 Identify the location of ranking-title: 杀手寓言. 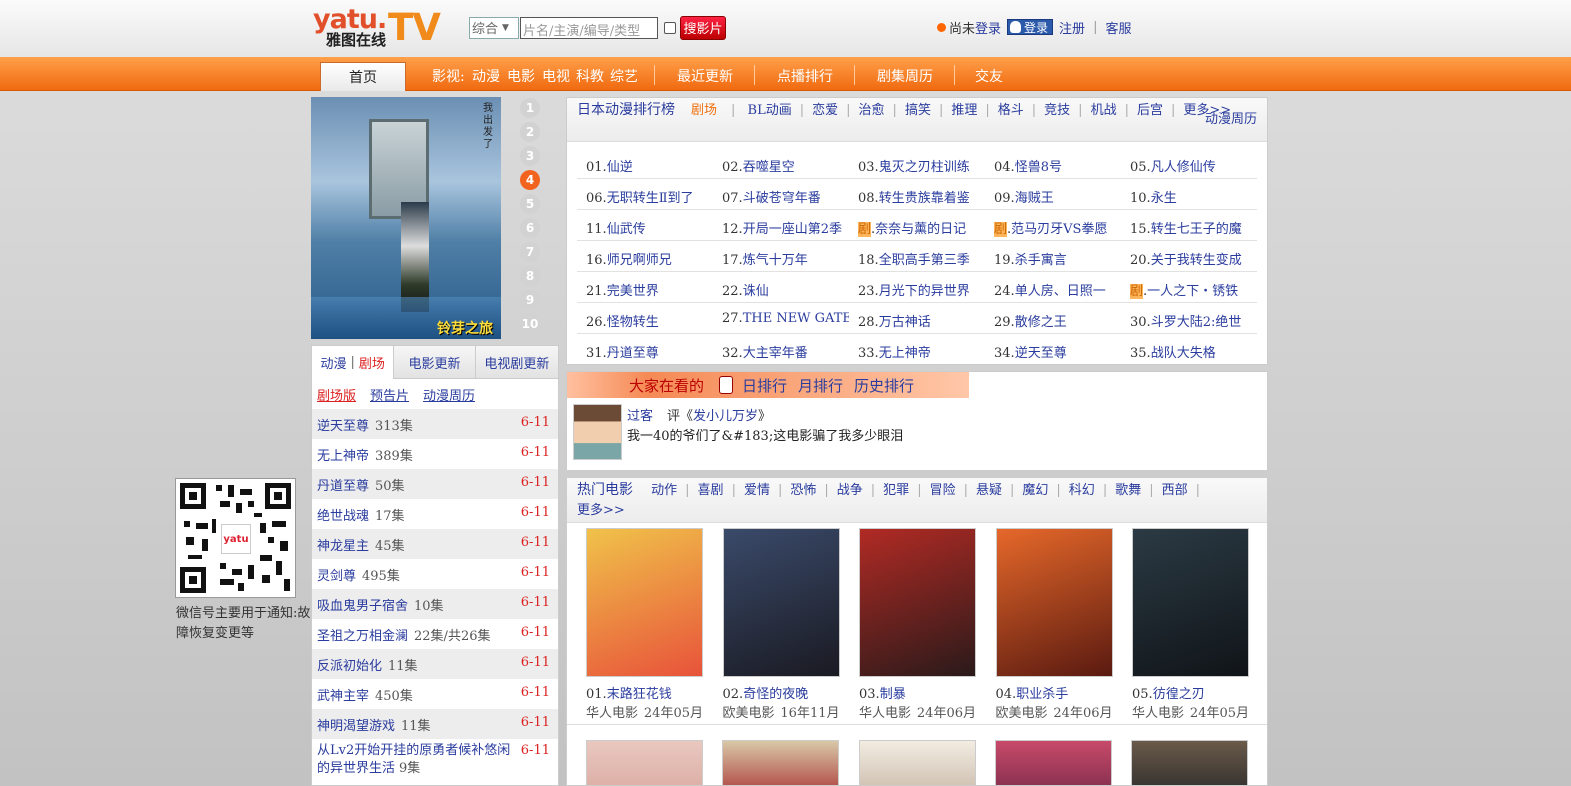
(1041, 260).